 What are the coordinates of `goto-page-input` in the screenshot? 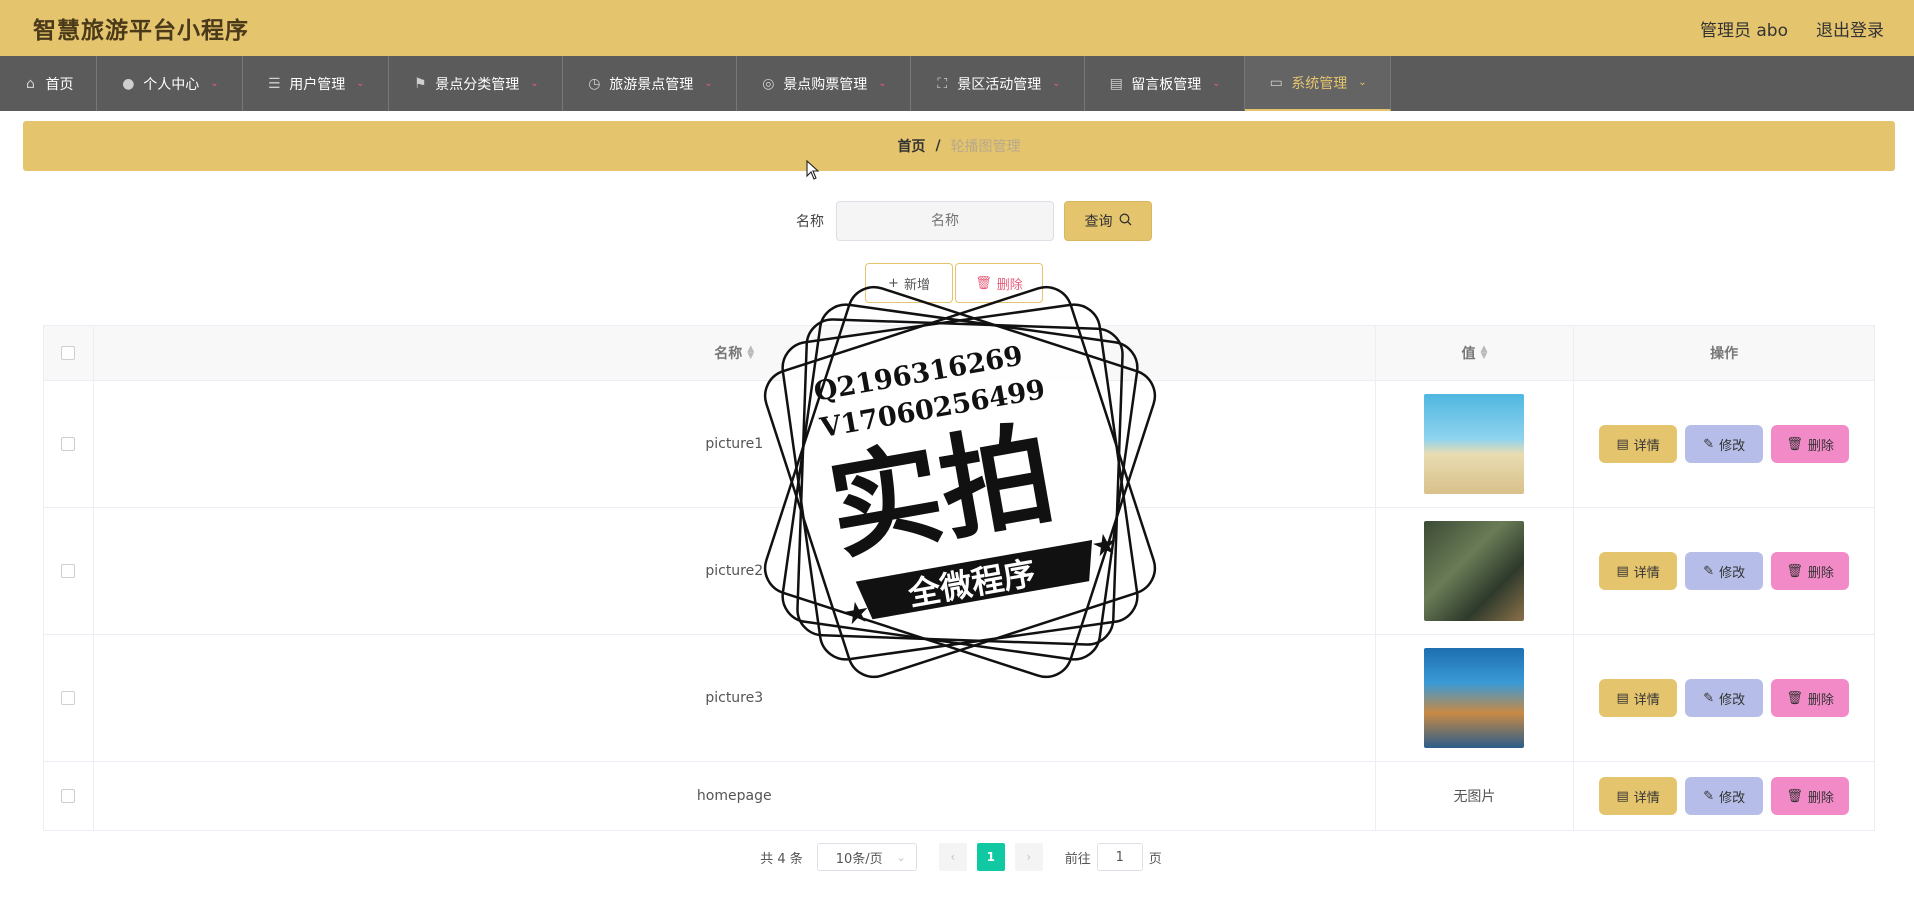 It's located at (1119, 857).